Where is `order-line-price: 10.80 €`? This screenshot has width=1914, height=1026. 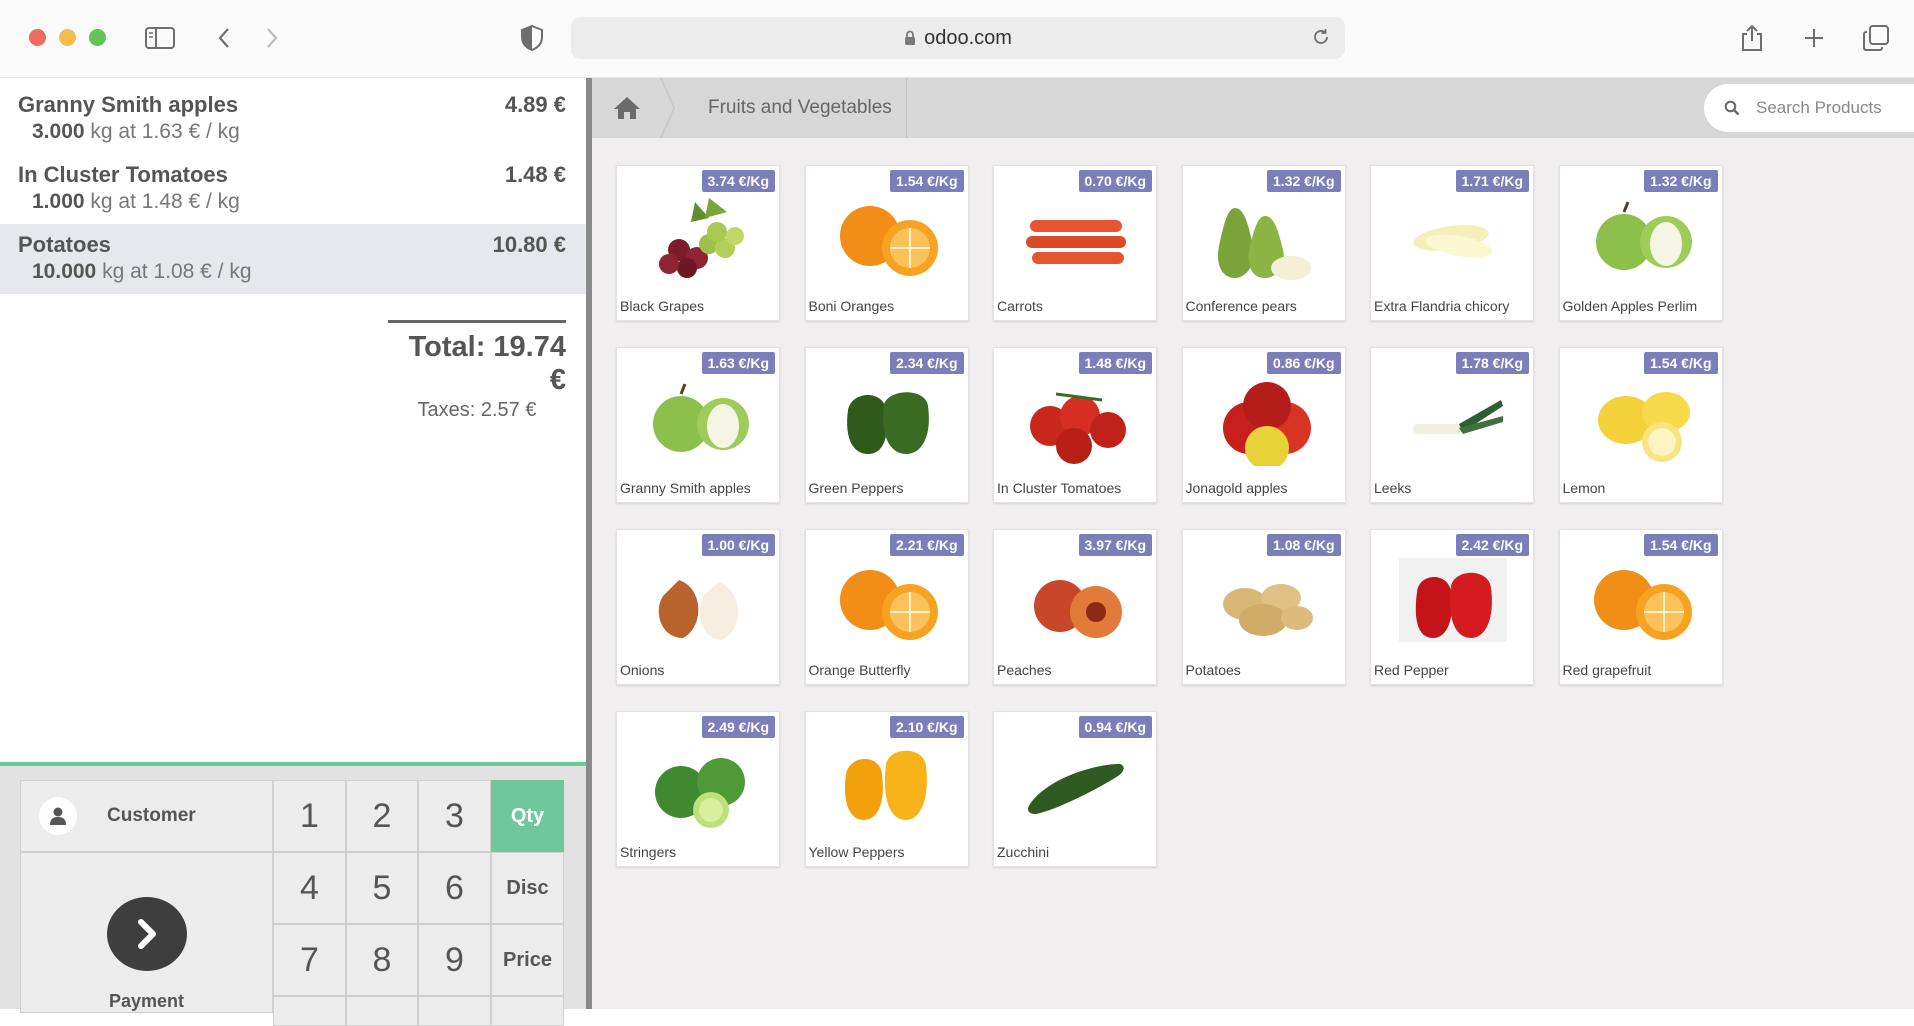 order-line-price: 10.80 € is located at coordinates (529, 244).